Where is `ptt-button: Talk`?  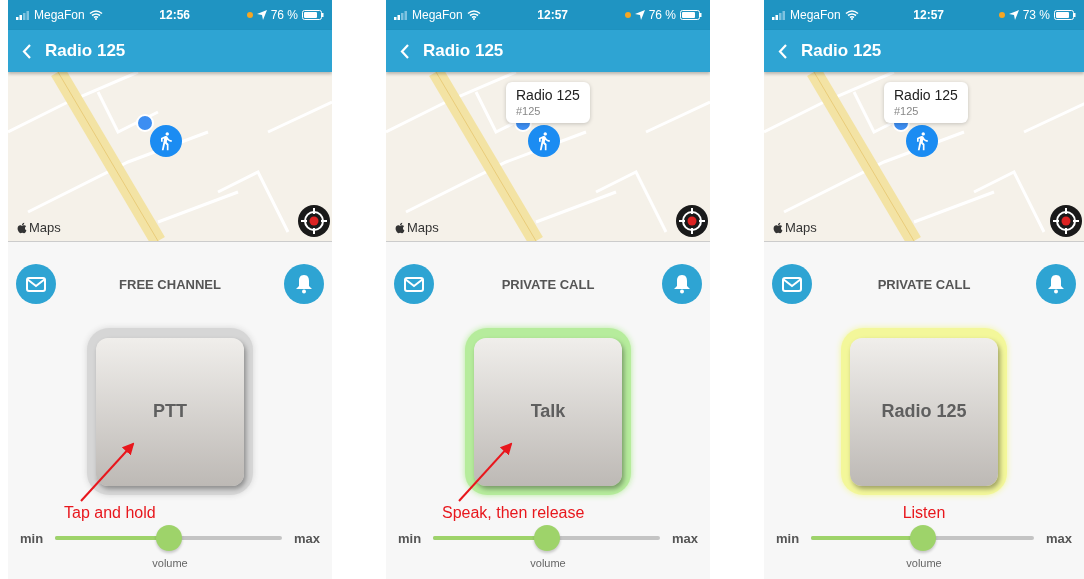
ptt-button: Talk is located at coordinates (548, 411).